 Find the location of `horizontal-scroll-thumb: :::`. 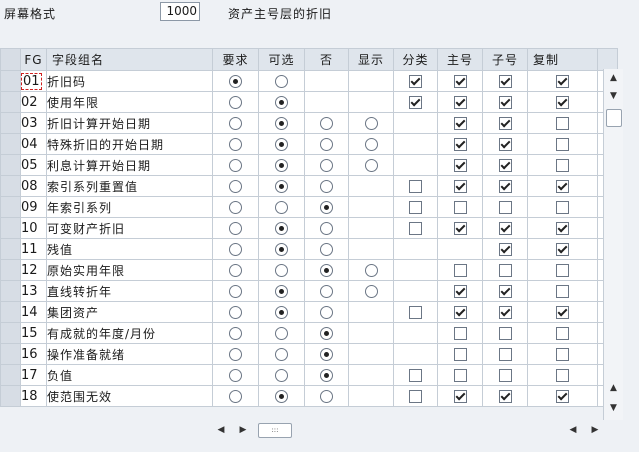

horizontal-scroll-thumb: ::: is located at coordinates (275, 430).